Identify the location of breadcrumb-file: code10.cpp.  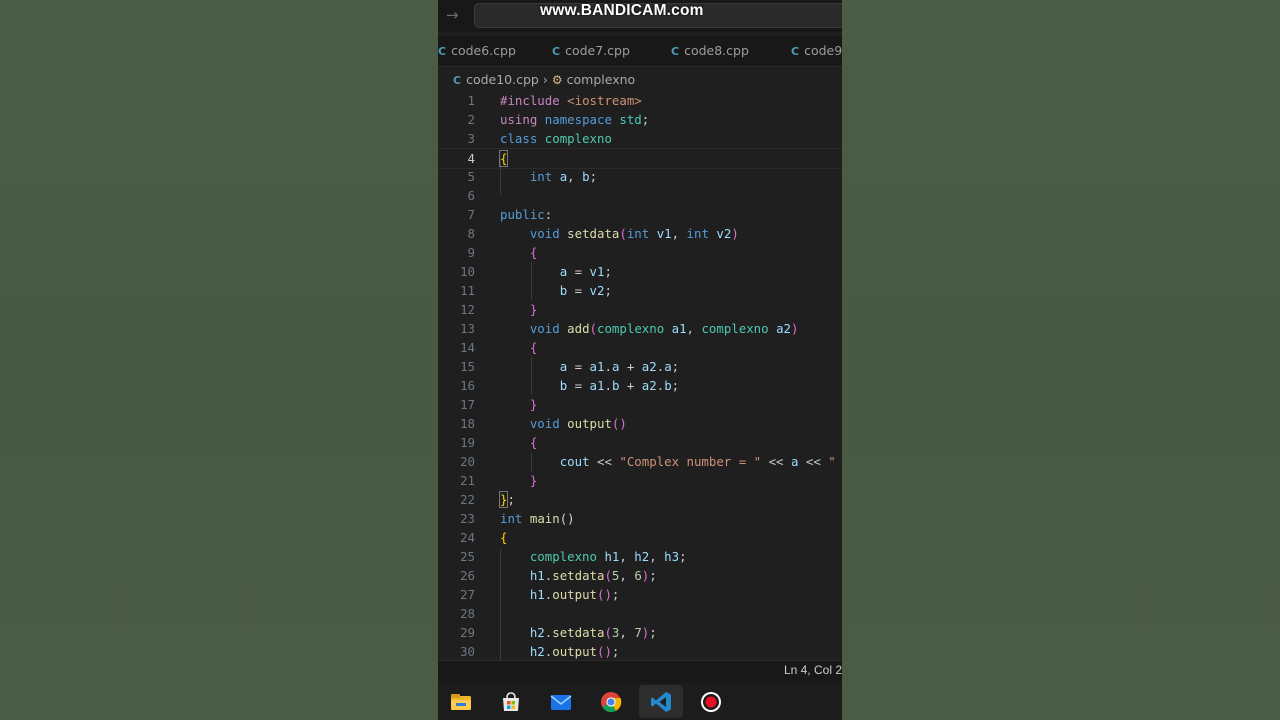
(502, 79).